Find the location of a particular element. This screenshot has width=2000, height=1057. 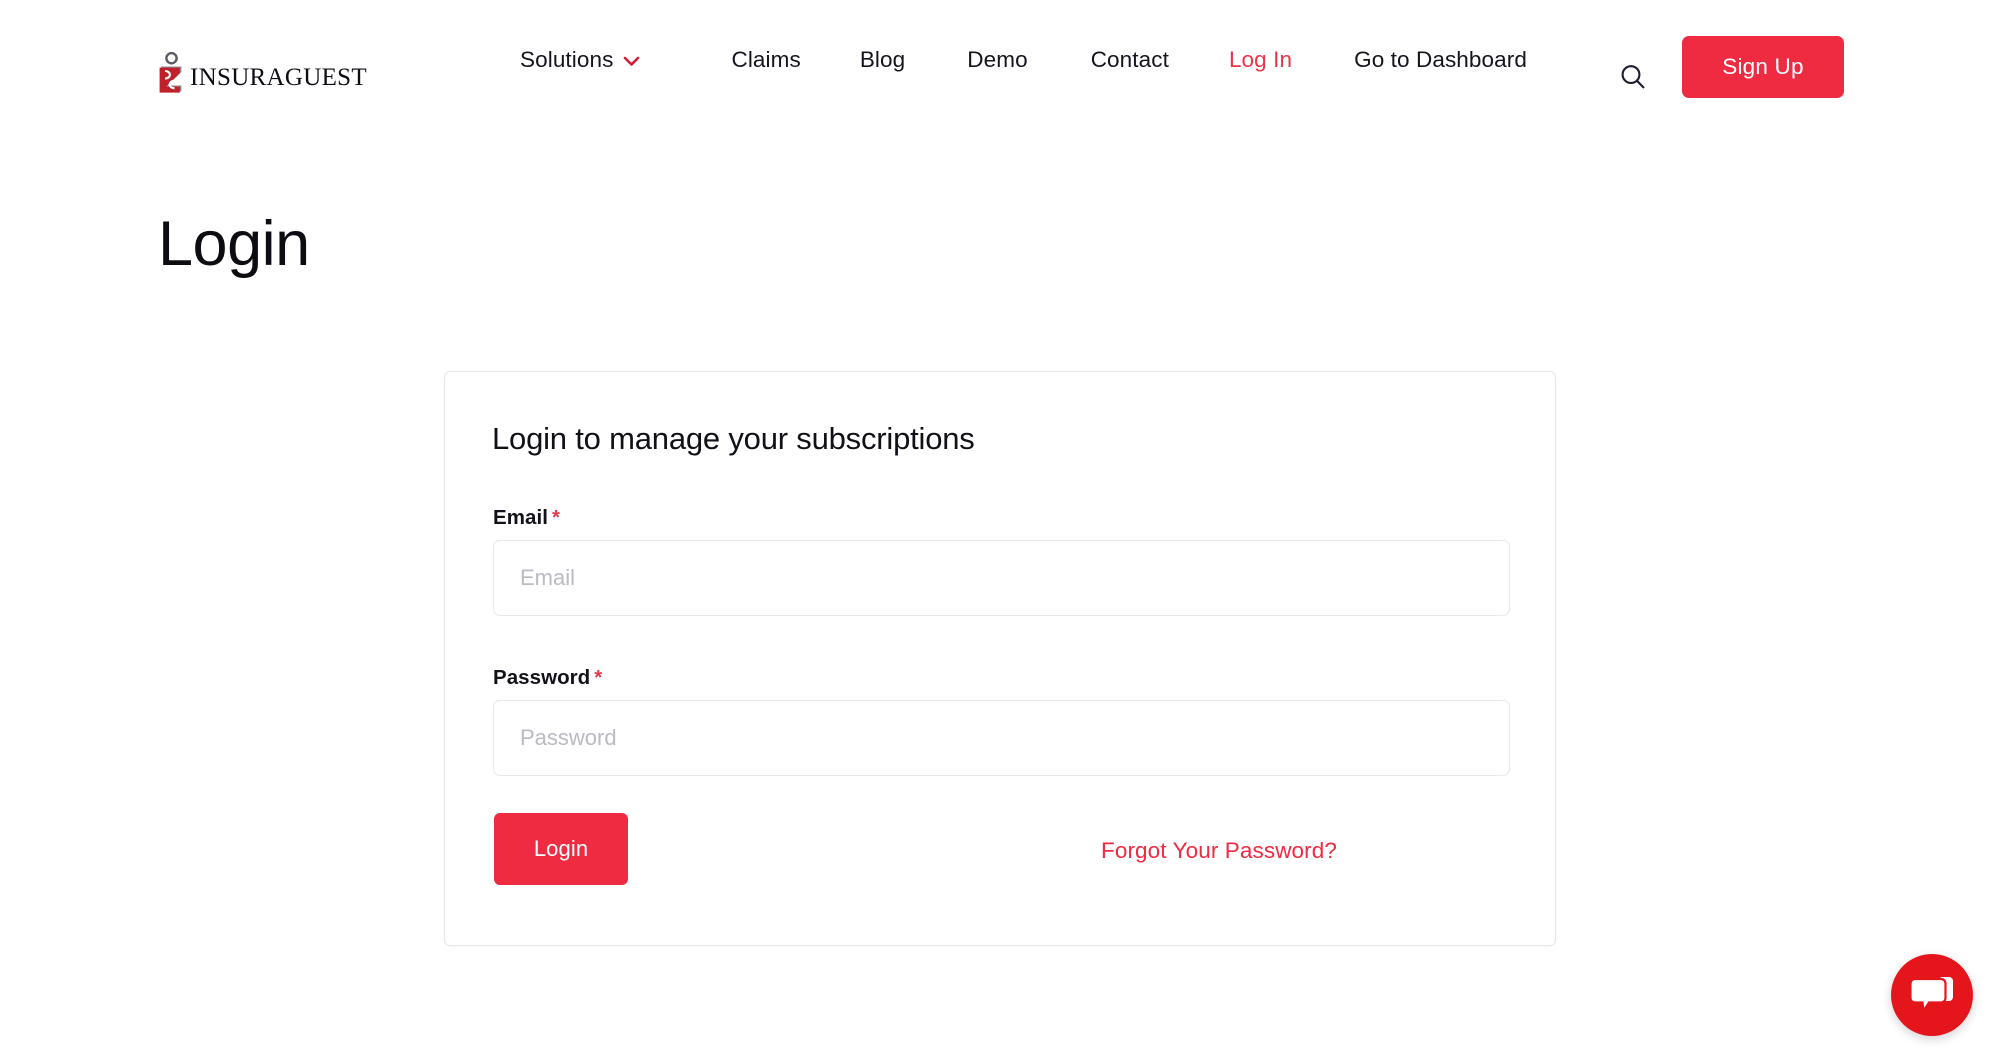

nav-item-log-in: Log In is located at coordinates (1260, 60).